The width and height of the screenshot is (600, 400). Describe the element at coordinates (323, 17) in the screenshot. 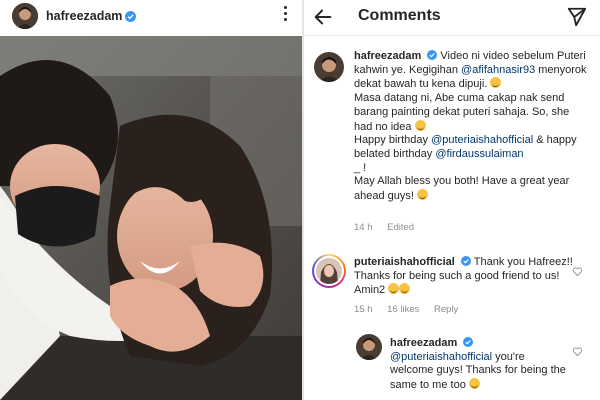

I see `back-arrow-icon` at that location.